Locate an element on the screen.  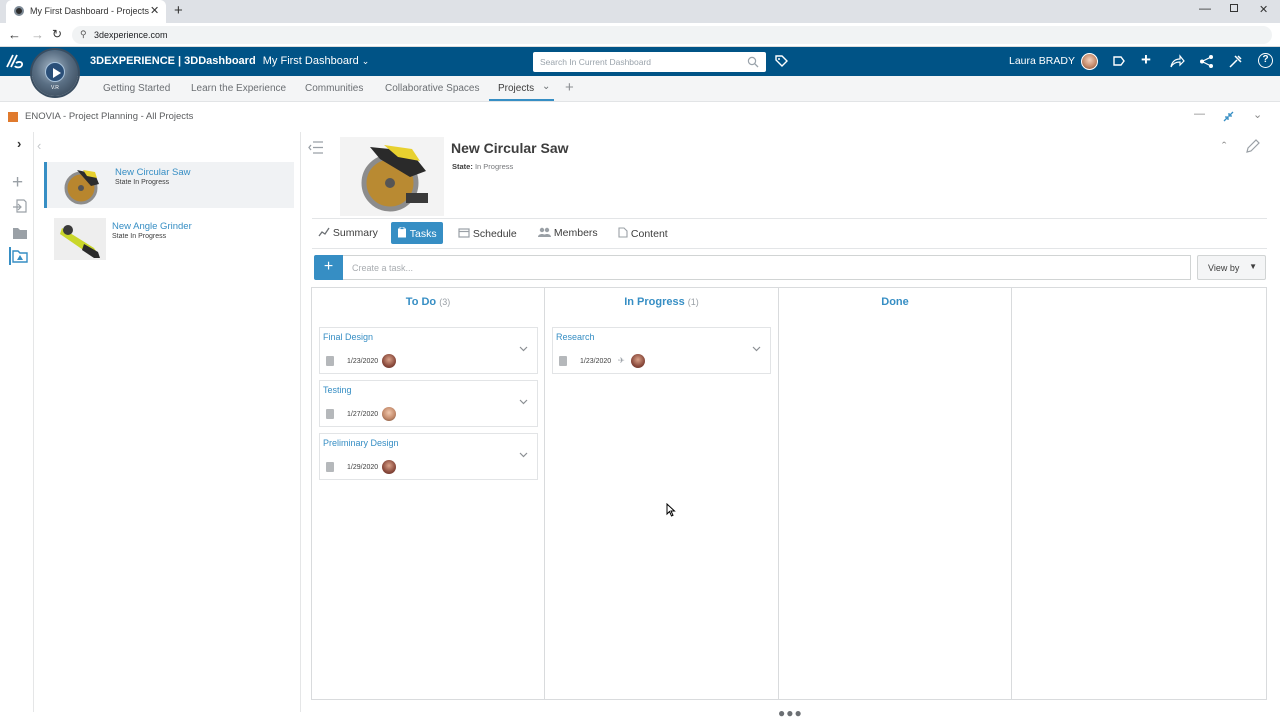
tab-label: Tasks is located at coordinates (423, 234).